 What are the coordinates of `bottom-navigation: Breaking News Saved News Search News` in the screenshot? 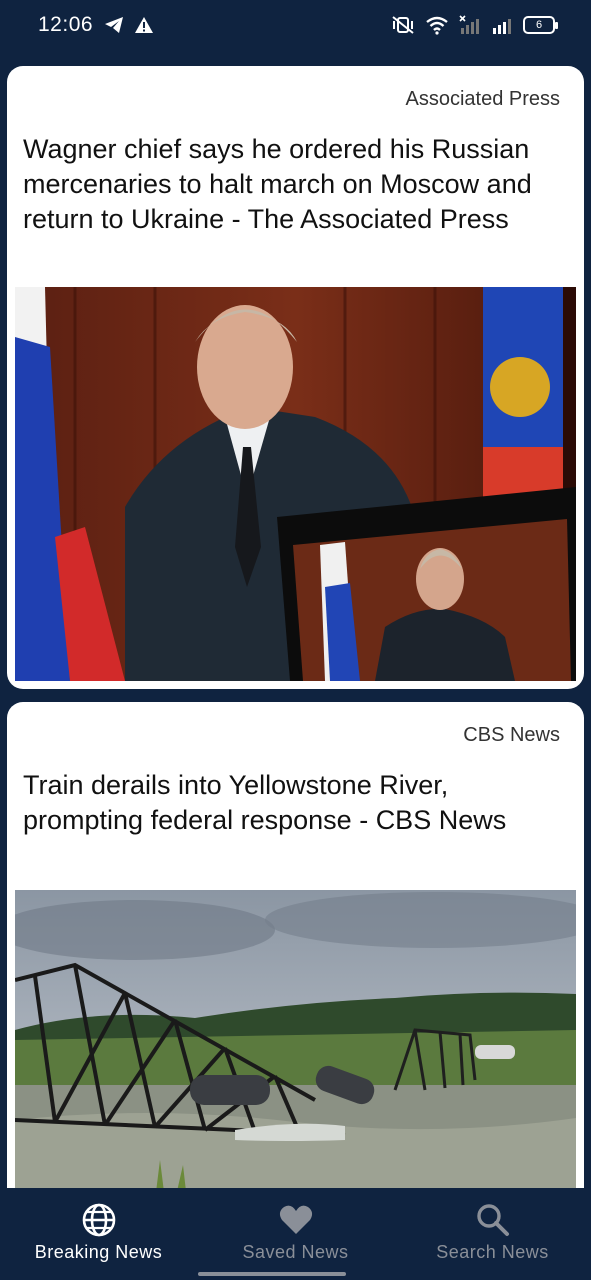 It's located at (295, 1234).